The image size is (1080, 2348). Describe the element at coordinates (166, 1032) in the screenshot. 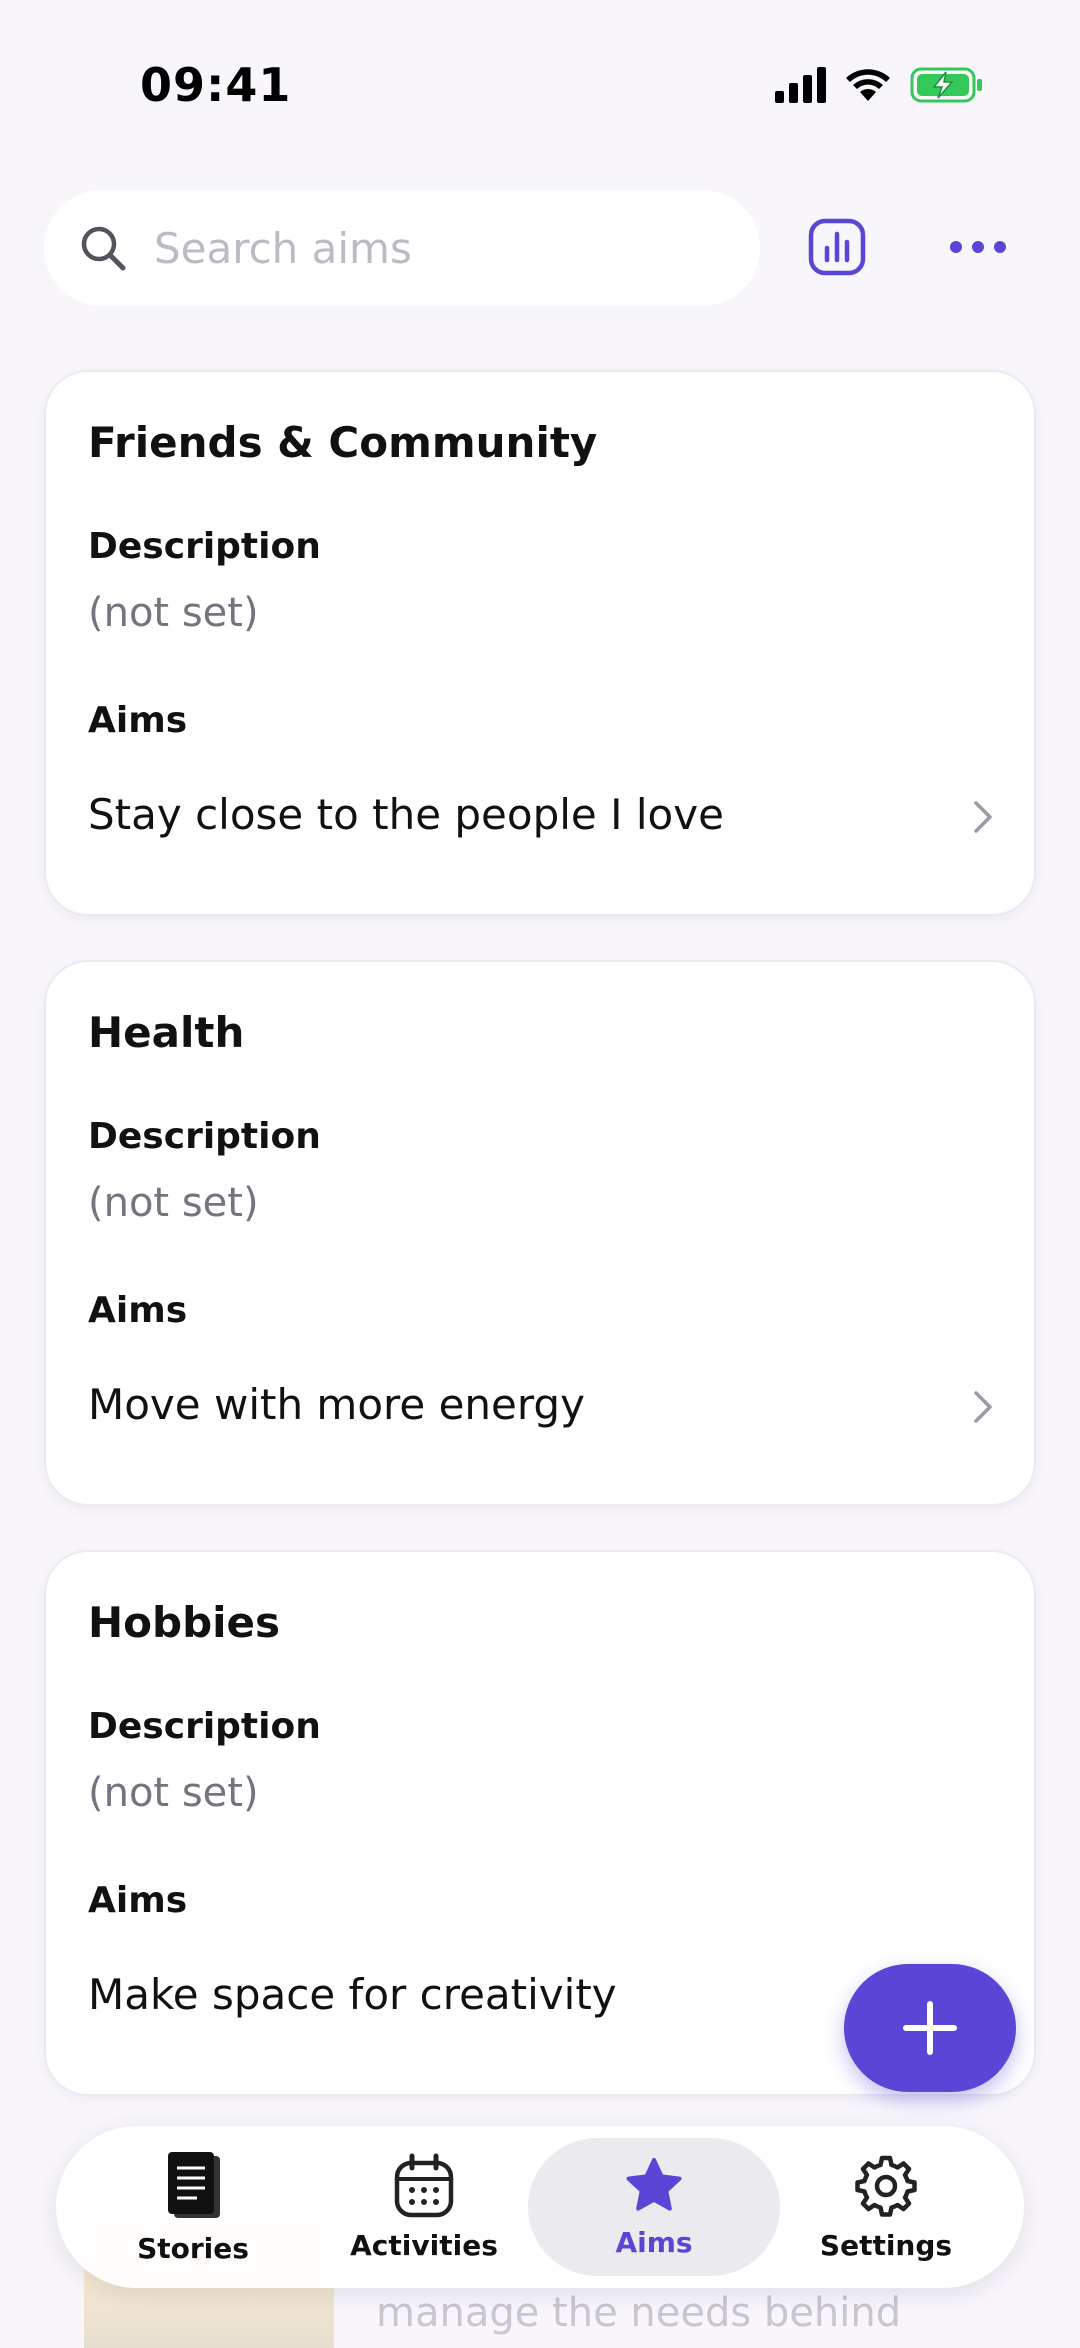

I see `card-title: Health` at that location.